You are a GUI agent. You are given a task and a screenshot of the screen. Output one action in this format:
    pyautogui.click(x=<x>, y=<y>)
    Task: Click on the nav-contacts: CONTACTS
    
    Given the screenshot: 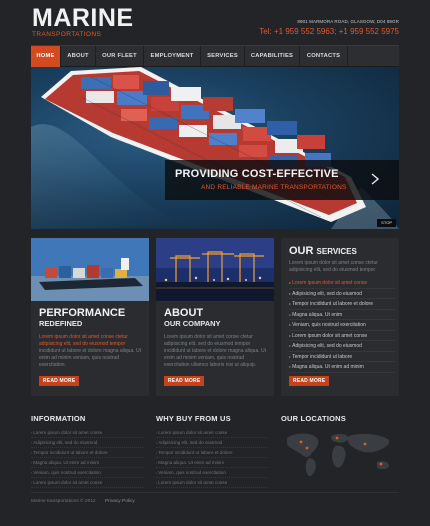 What is the action you would take?
    pyautogui.click(x=324, y=56)
    